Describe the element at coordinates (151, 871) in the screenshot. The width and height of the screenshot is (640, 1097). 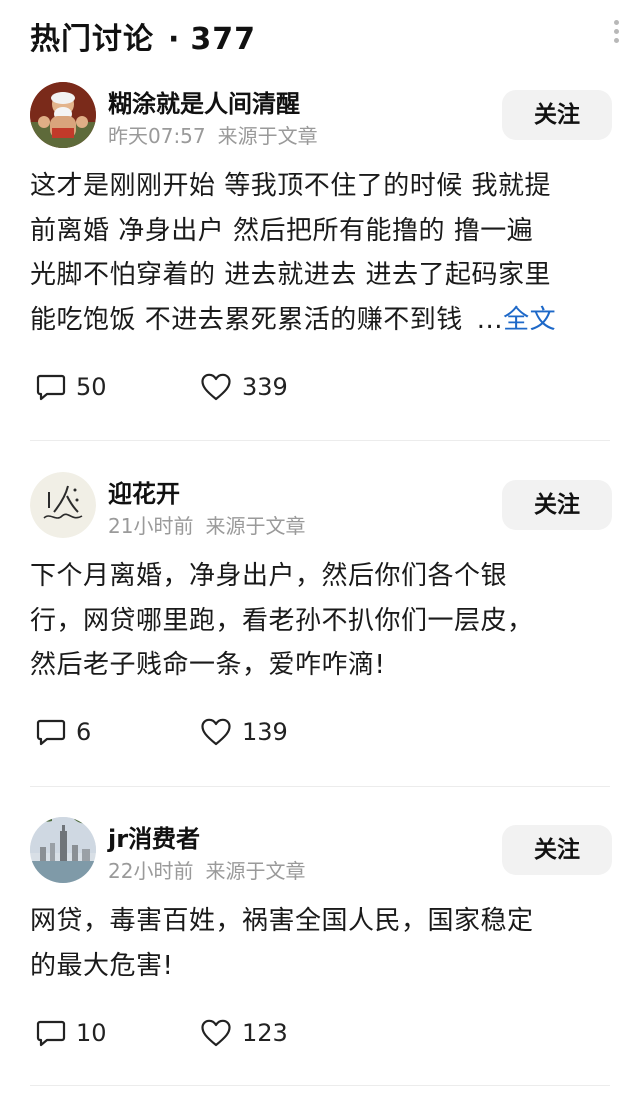
I see `comment-time: 22小时前` at that location.